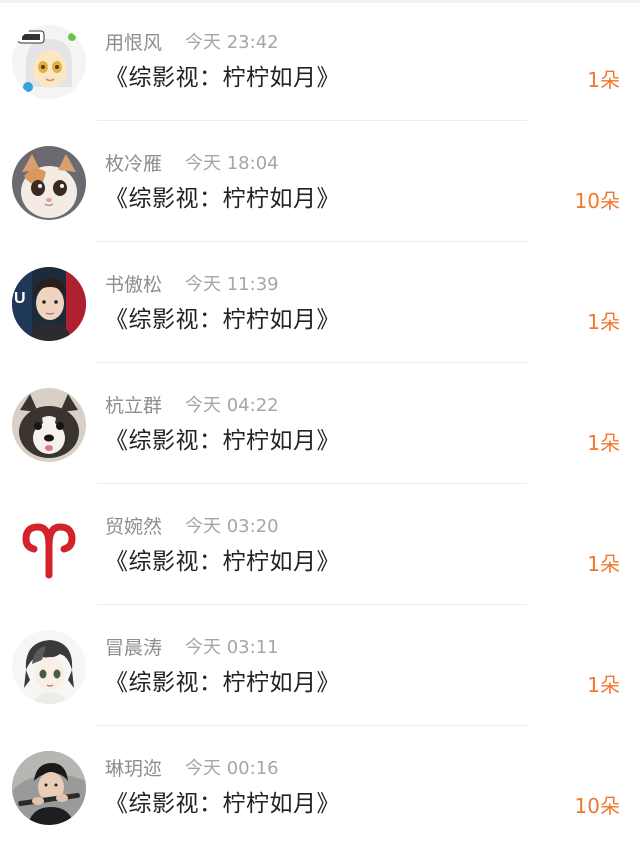 The width and height of the screenshot is (640, 853). Describe the element at coordinates (232, 768) in the screenshot. I see `timestamp: 今天 00:16` at that location.